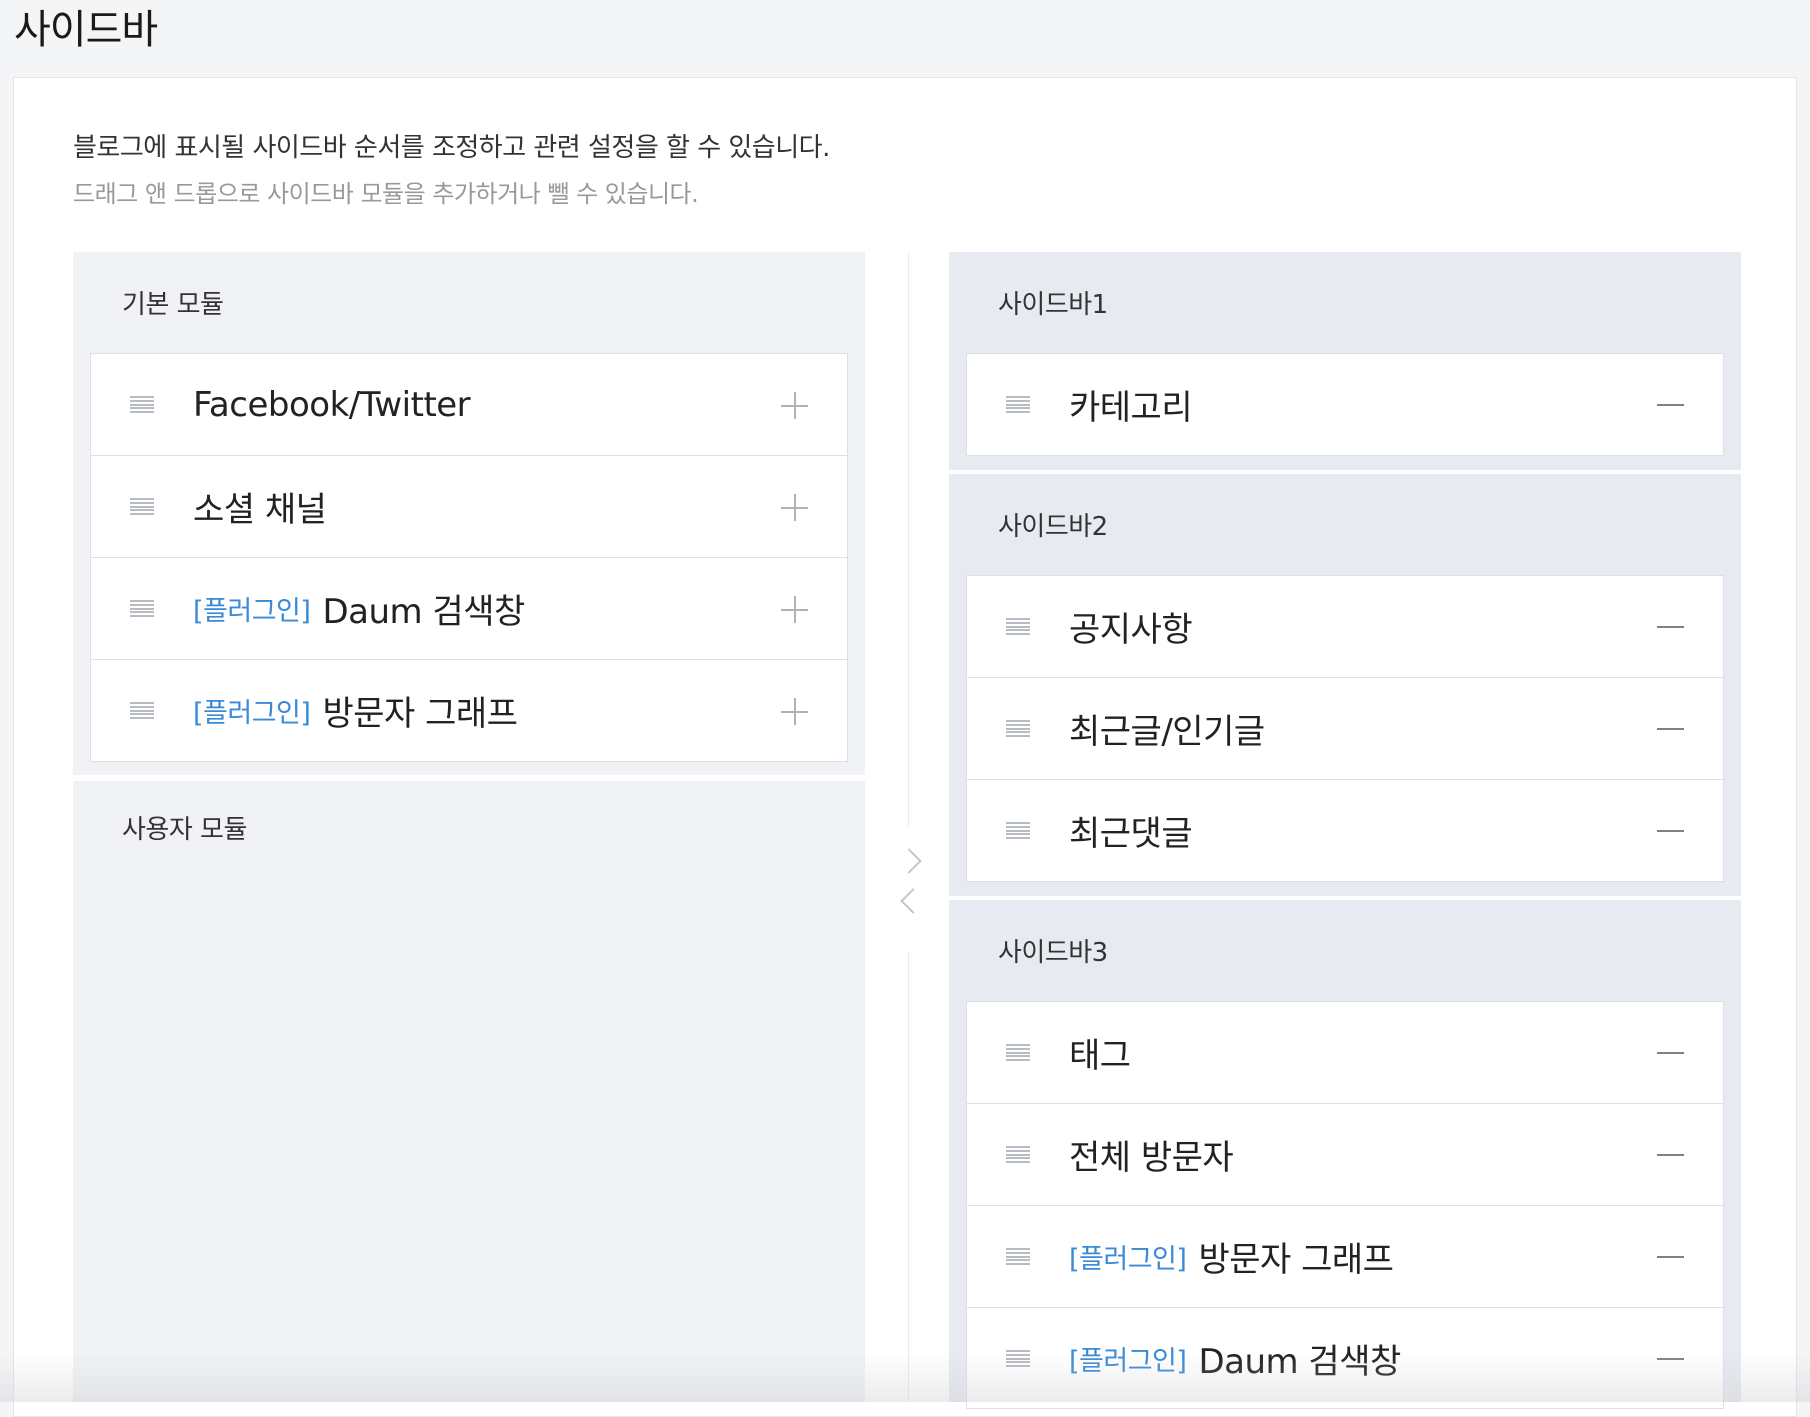 Image resolution: width=1810 pixels, height=1417 pixels. Describe the element at coordinates (1053, 953) in the screenshot. I see `sidebar3-title: 사이드바3` at that location.